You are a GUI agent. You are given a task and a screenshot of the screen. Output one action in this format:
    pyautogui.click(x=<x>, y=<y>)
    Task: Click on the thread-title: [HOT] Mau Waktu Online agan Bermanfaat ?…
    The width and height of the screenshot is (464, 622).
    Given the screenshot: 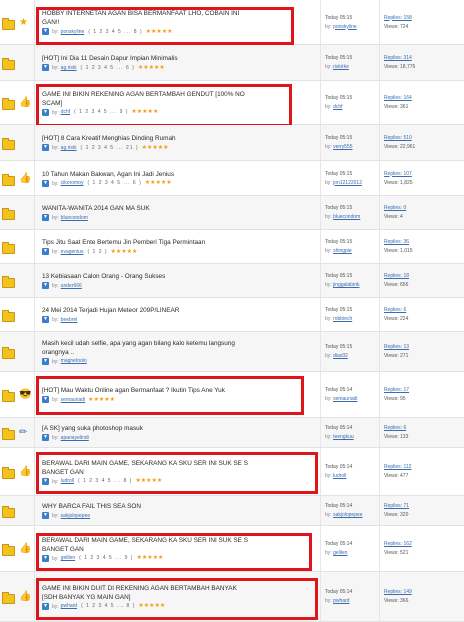 What is the action you would take?
    pyautogui.click(x=133, y=390)
    